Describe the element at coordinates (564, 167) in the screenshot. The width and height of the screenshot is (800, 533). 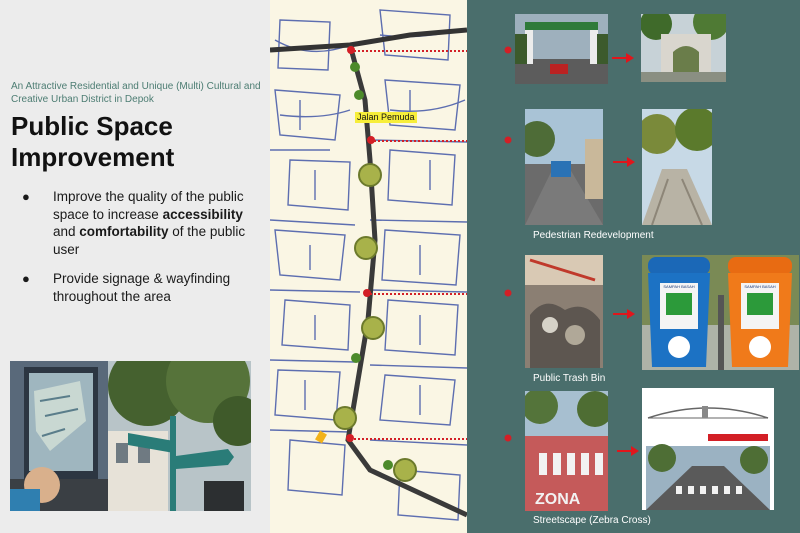
I see `road-bus-photo` at that location.